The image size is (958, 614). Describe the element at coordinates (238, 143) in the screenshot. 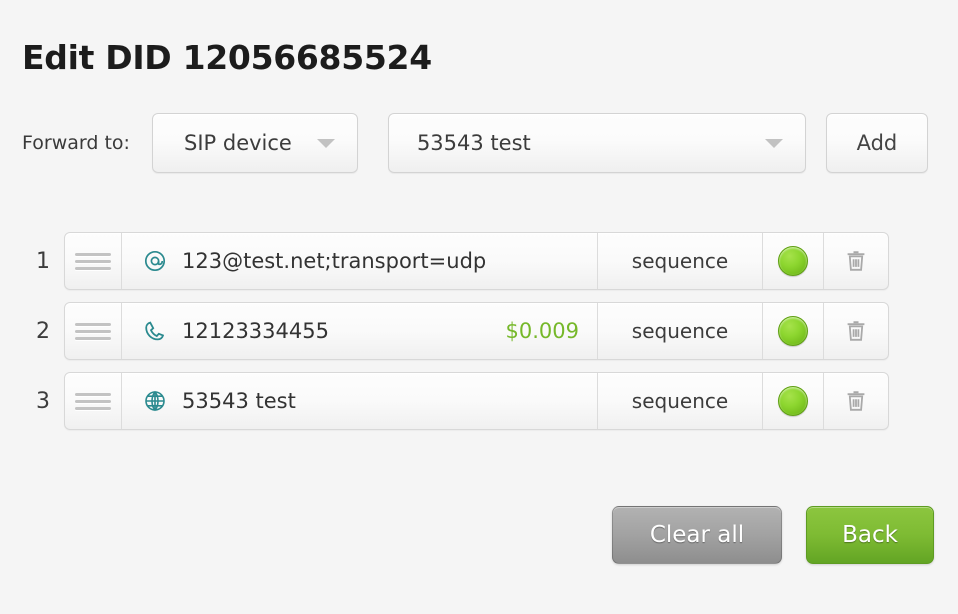

I see `forward-type-value: SIP device` at that location.